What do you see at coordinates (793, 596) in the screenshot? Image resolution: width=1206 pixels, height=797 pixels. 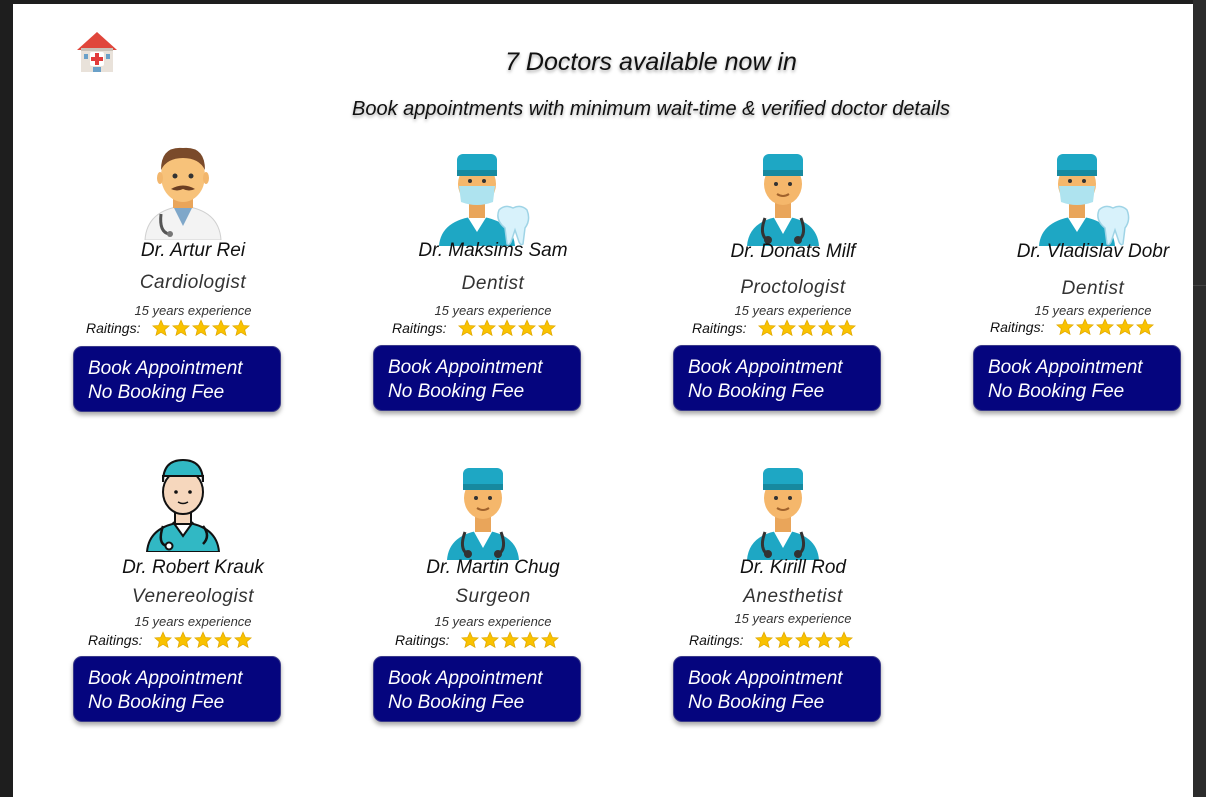 I see `doctor-specialty: Anesthetist` at bounding box center [793, 596].